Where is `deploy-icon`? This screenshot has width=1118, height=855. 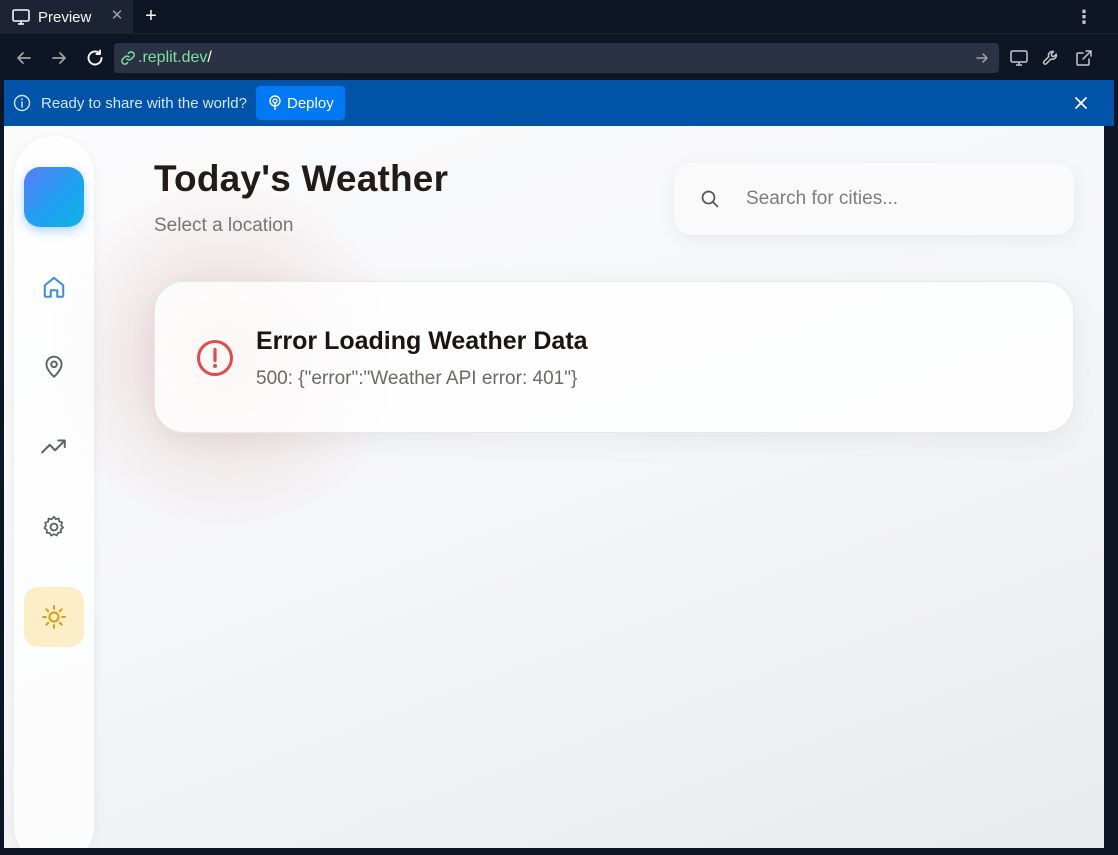 deploy-icon is located at coordinates (275, 102).